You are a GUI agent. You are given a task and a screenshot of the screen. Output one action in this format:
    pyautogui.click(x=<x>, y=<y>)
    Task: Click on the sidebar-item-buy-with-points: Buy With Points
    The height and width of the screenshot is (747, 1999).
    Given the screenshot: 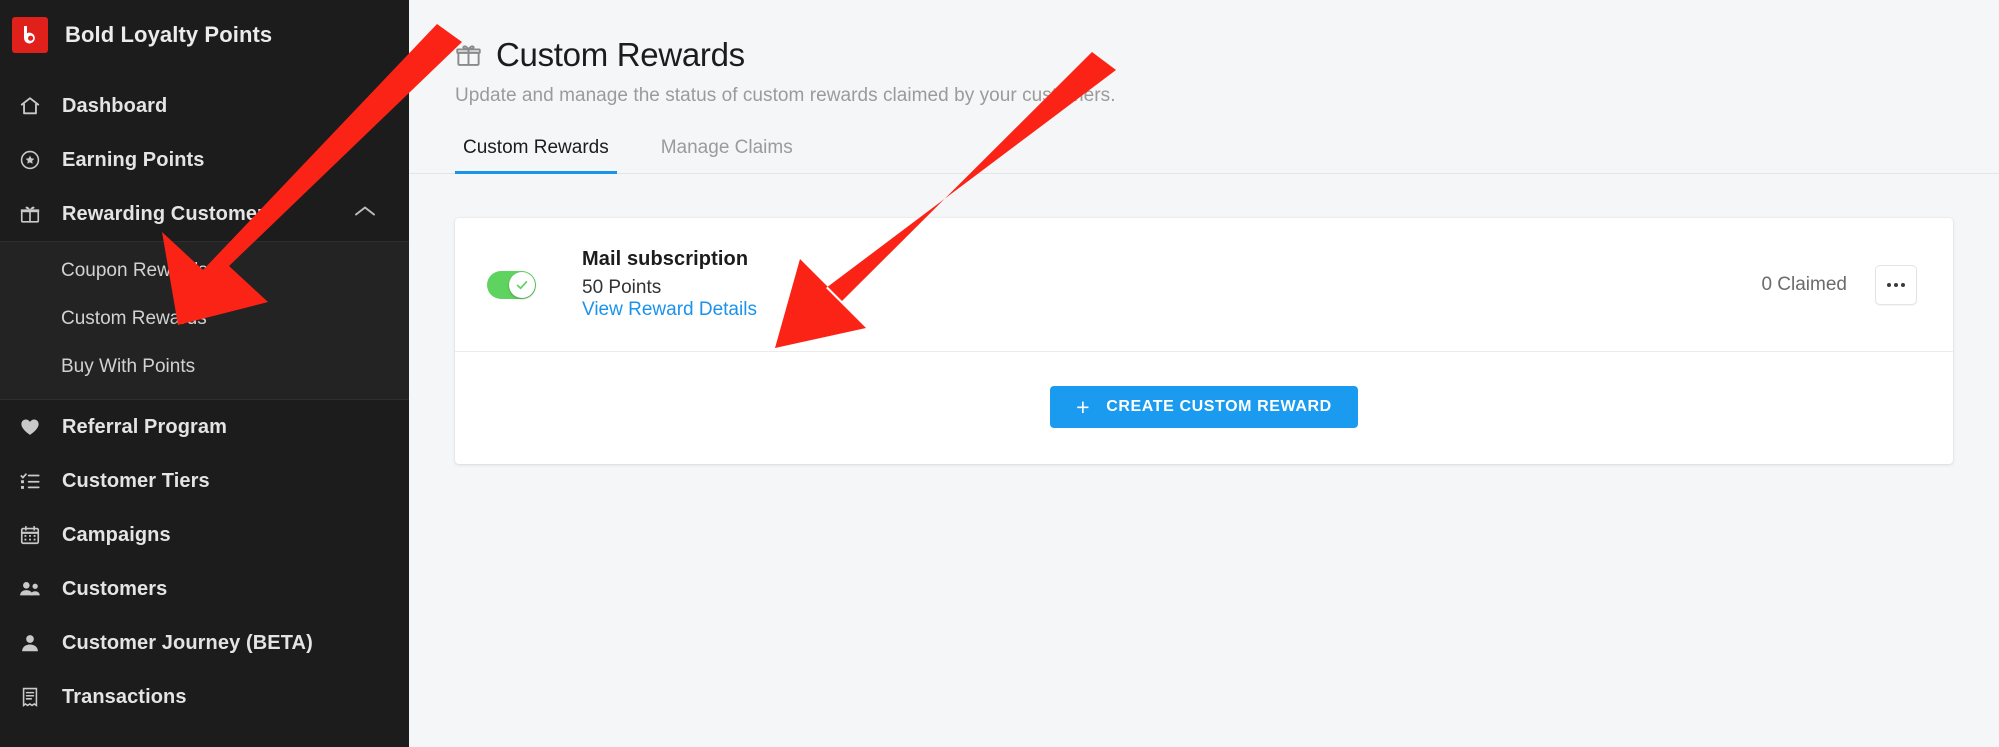 What is the action you would take?
    pyautogui.click(x=204, y=367)
    